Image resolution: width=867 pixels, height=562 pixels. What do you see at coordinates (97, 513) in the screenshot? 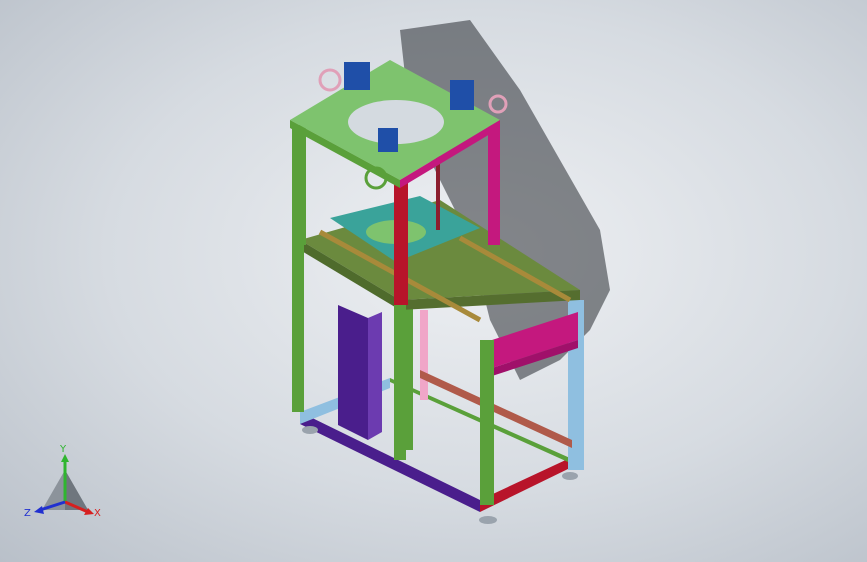
I see `x-axis-label: X` at bounding box center [97, 513].